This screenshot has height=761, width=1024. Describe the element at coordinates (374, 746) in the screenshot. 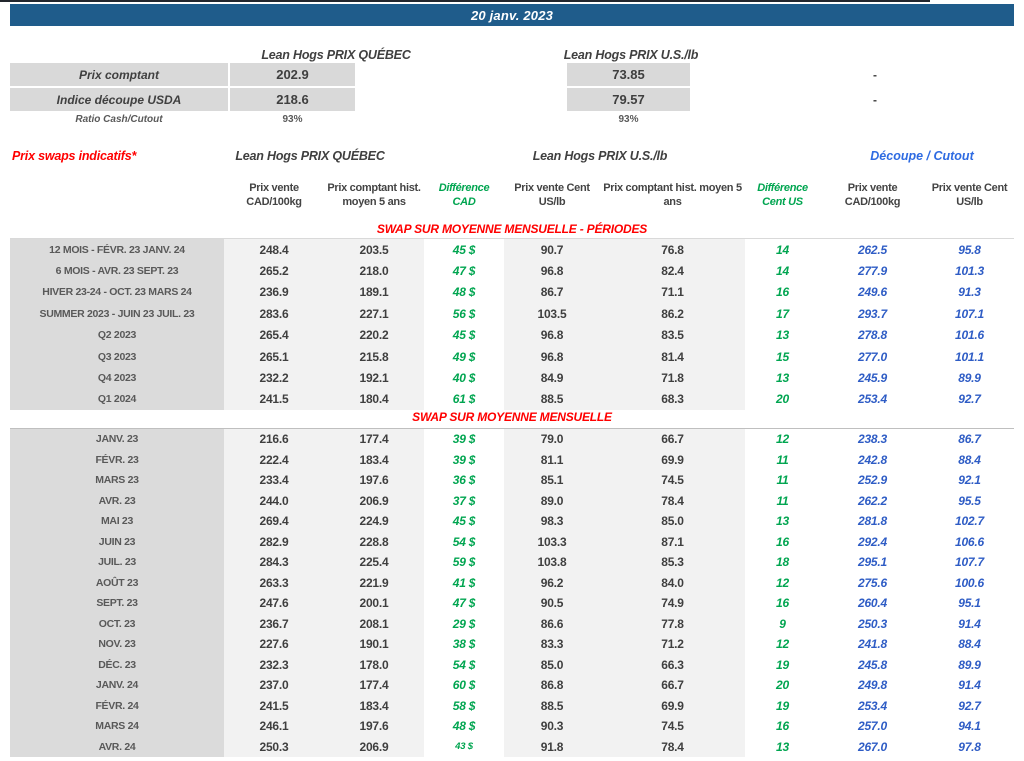

I see `cell-prix-comptant-hist-cad: 206.9` at that location.